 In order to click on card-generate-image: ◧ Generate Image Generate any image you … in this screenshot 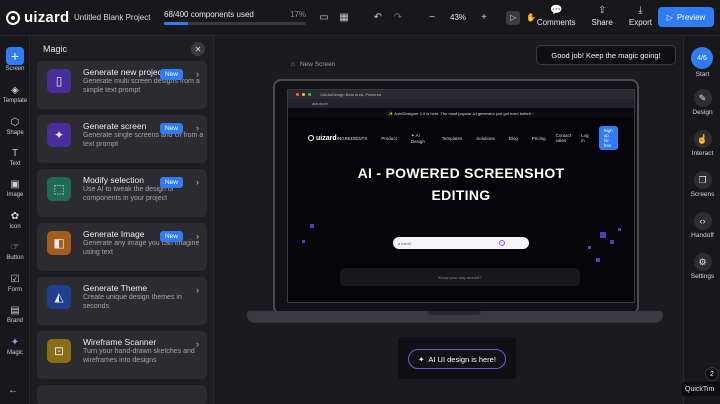, I will do `click(122, 247)`.